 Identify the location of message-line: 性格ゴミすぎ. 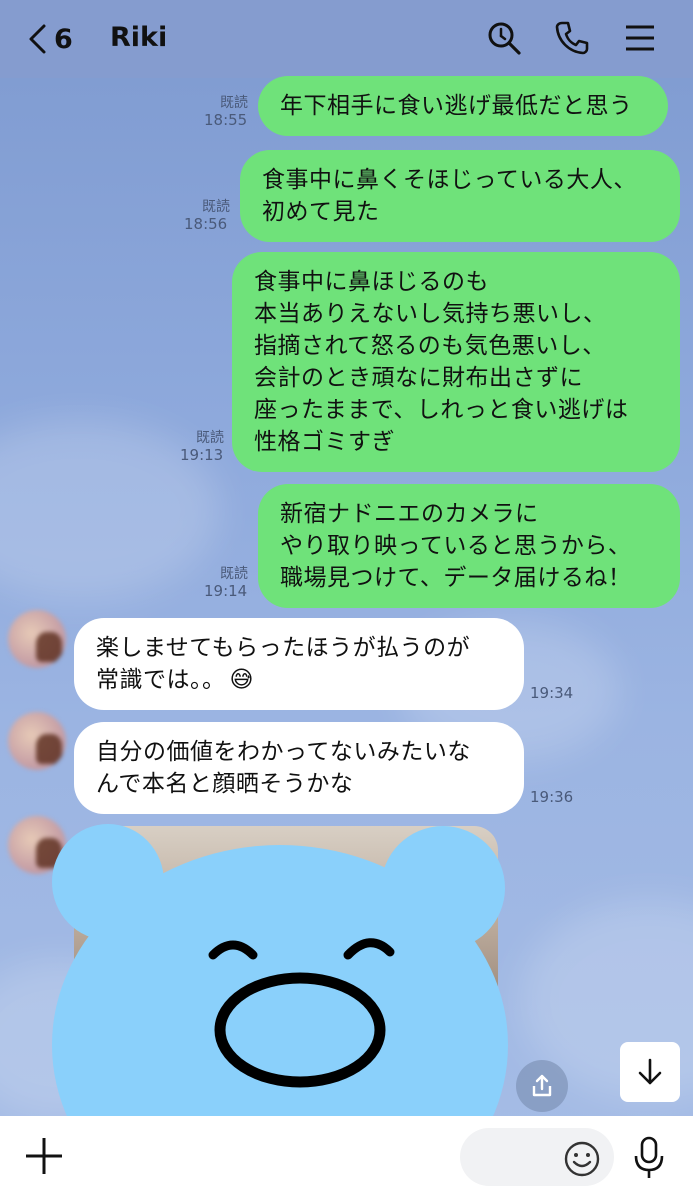
(324, 442).